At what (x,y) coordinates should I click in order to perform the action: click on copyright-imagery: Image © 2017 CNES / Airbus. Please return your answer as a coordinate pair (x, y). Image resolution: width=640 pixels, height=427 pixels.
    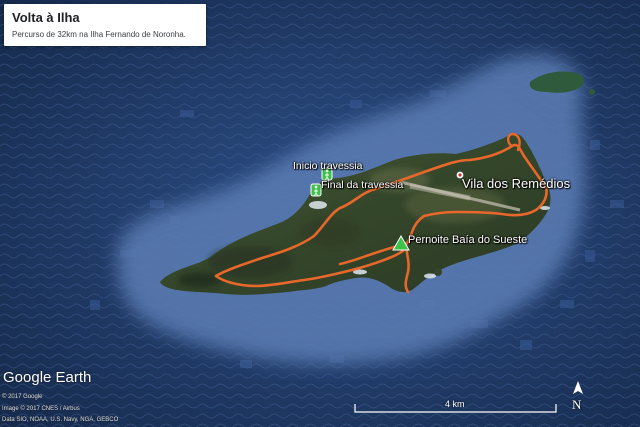
    Looking at the image, I should click on (41, 409).